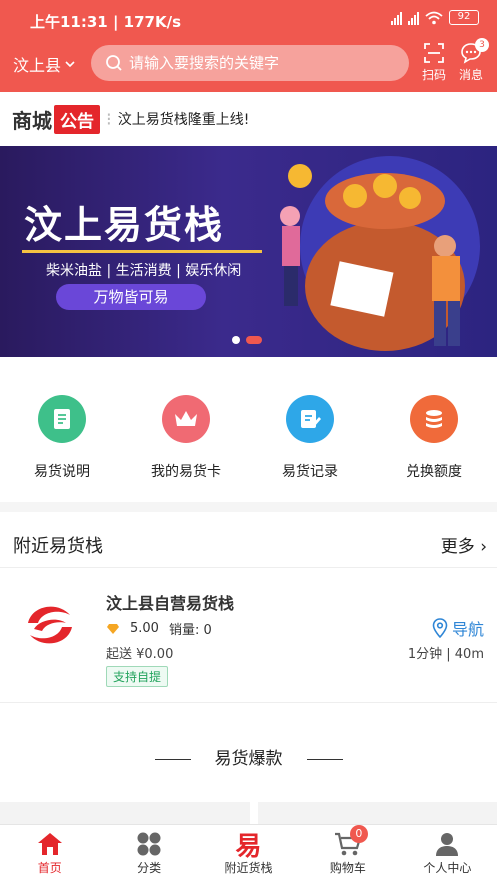 The image size is (497, 883). What do you see at coordinates (148, 844) in the screenshot?
I see `category-icon` at bounding box center [148, 844].